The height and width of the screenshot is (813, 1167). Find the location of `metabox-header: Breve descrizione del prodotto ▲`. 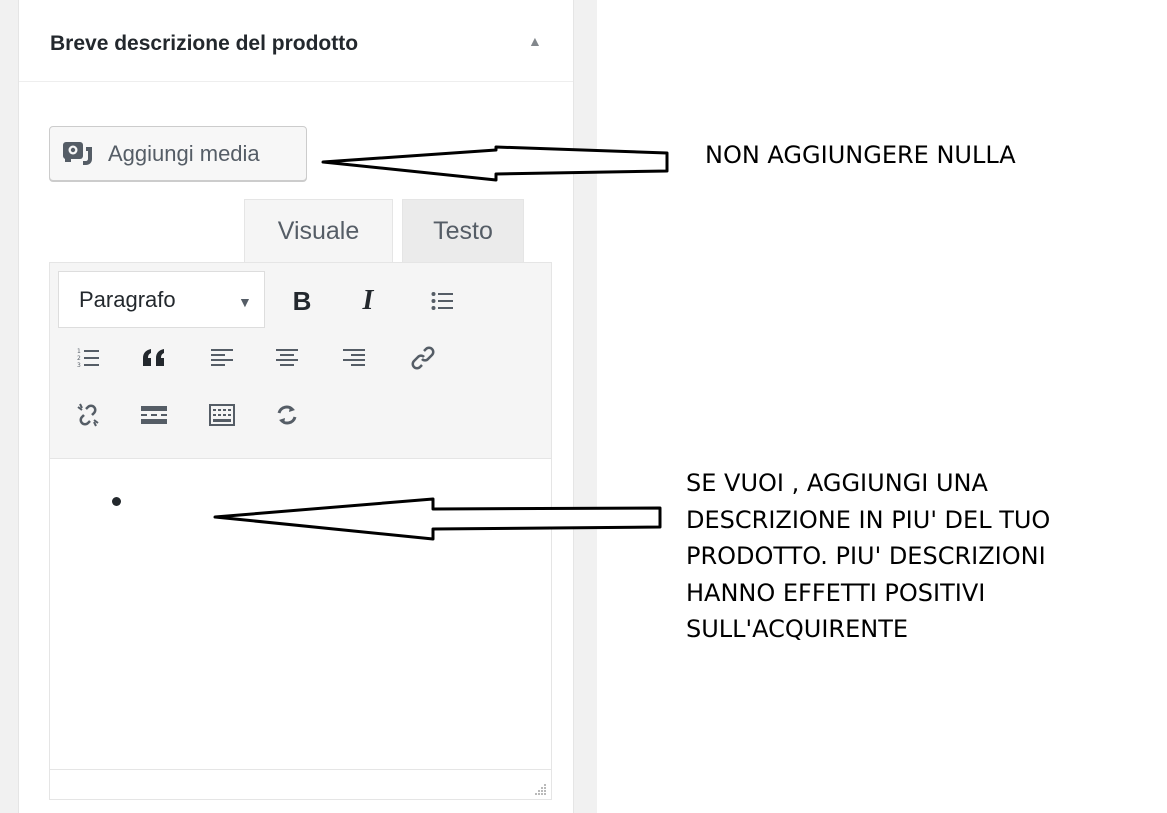

metabox-header: Breve descrizione del prodotto ▲ is located at coordinates (296, 41).